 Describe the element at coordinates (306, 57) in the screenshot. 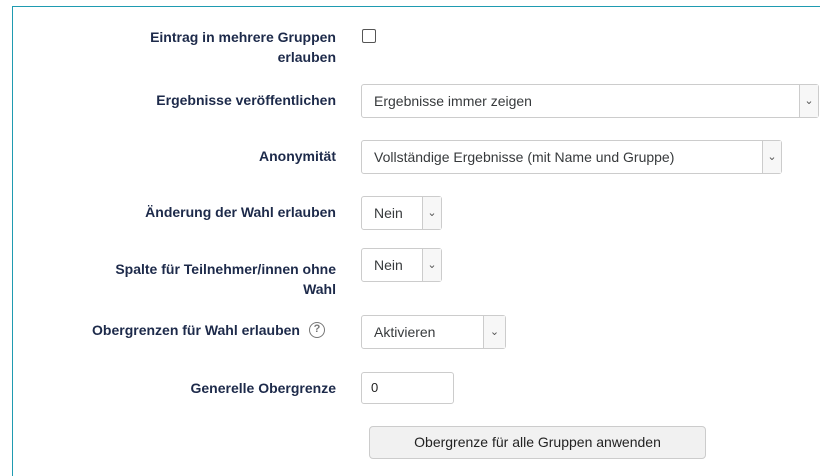

I see `multi-group-label-line2: erlauben` at that location.